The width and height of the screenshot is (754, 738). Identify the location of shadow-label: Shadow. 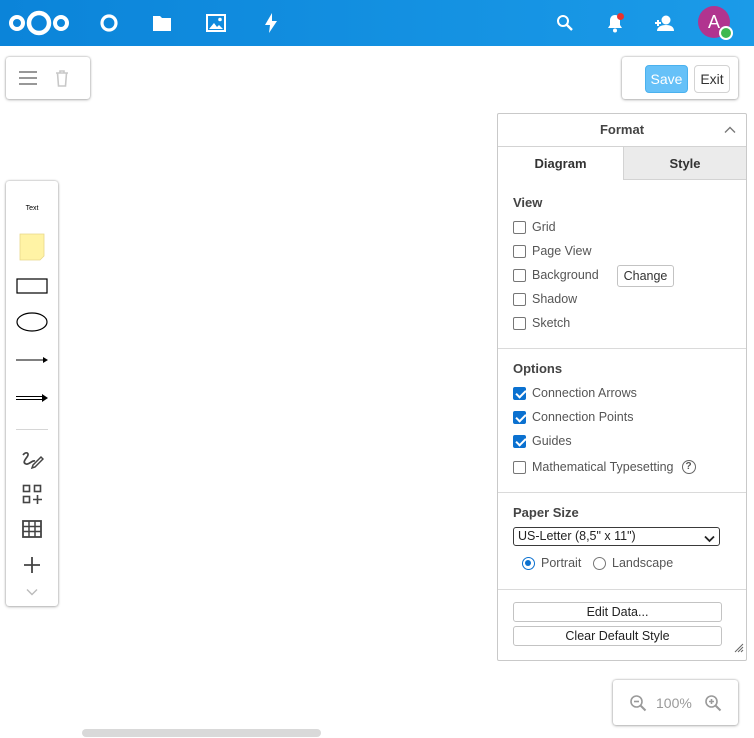
(555, 299).